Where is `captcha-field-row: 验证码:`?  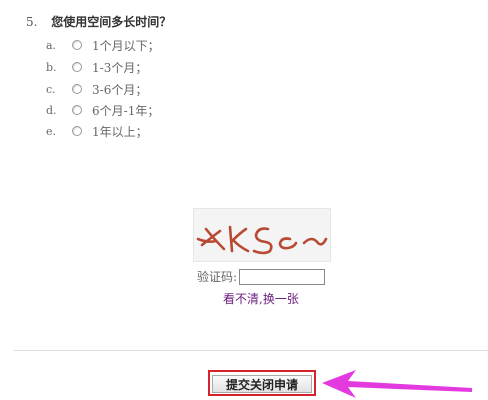 captcha-field-row: 验证码: is located at coordinates (261, 276).